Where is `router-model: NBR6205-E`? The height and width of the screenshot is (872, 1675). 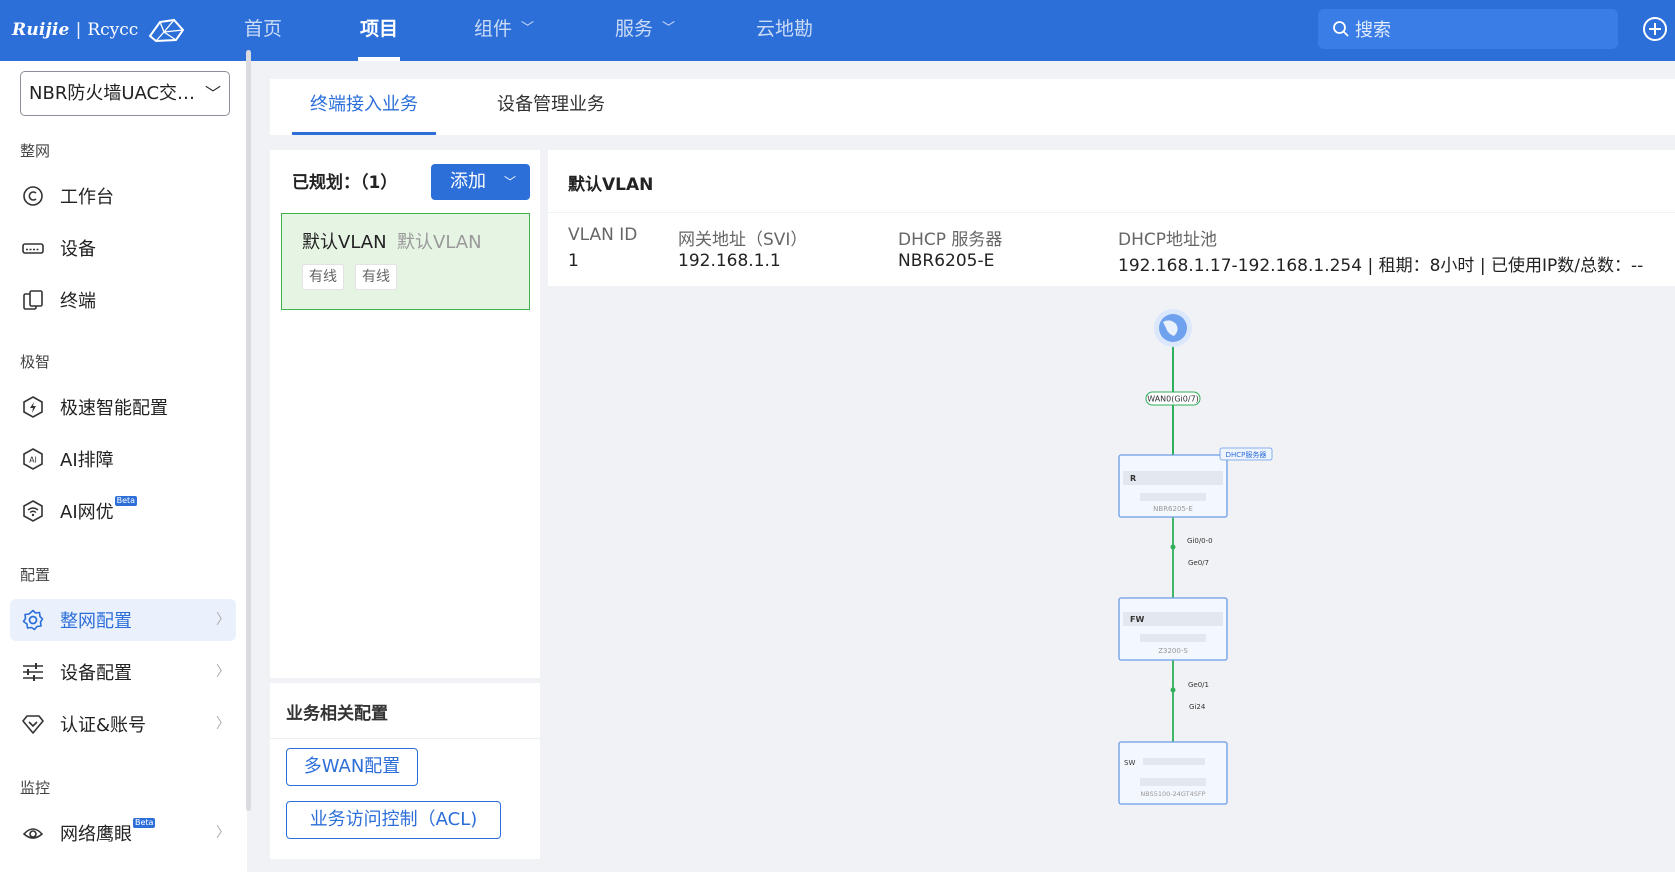 router-model: NBR6205-E is located at coordinates (1173, 509).